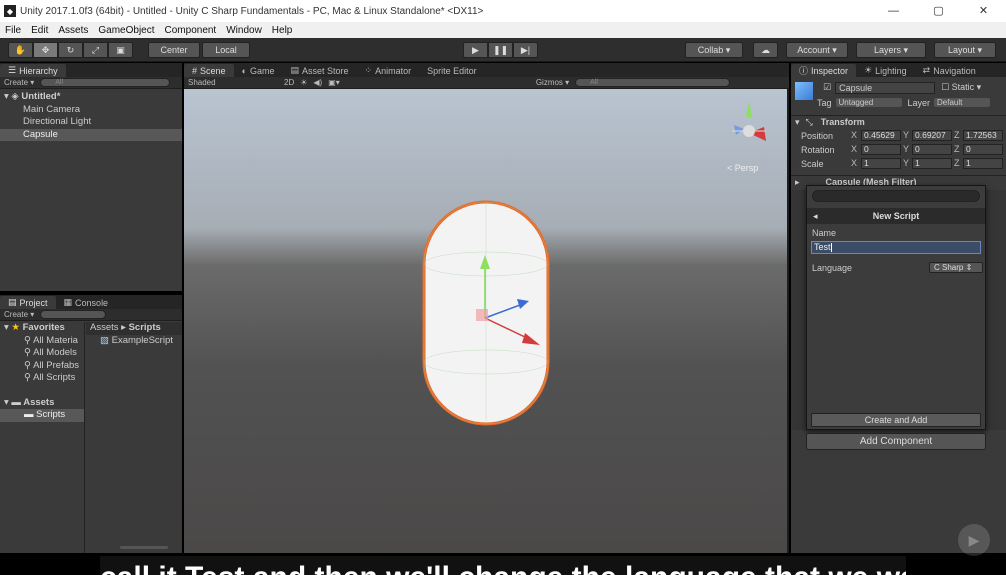  What do you see at coordinates (815, 216) in the screenshot?
I see `back-arrow-icon: ◂` at bounding box center [815, 216].